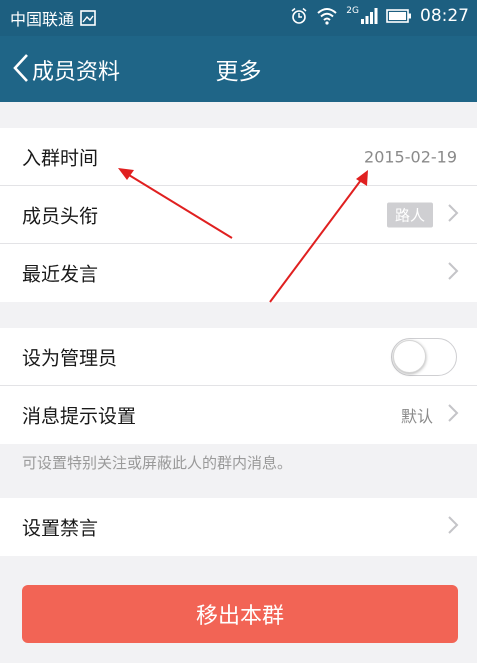 The image size is (477, 663). What do you see at coordinates (444, 16) in the screenshot?
I see `clock: 08:27` at bounding box center [444, 16].